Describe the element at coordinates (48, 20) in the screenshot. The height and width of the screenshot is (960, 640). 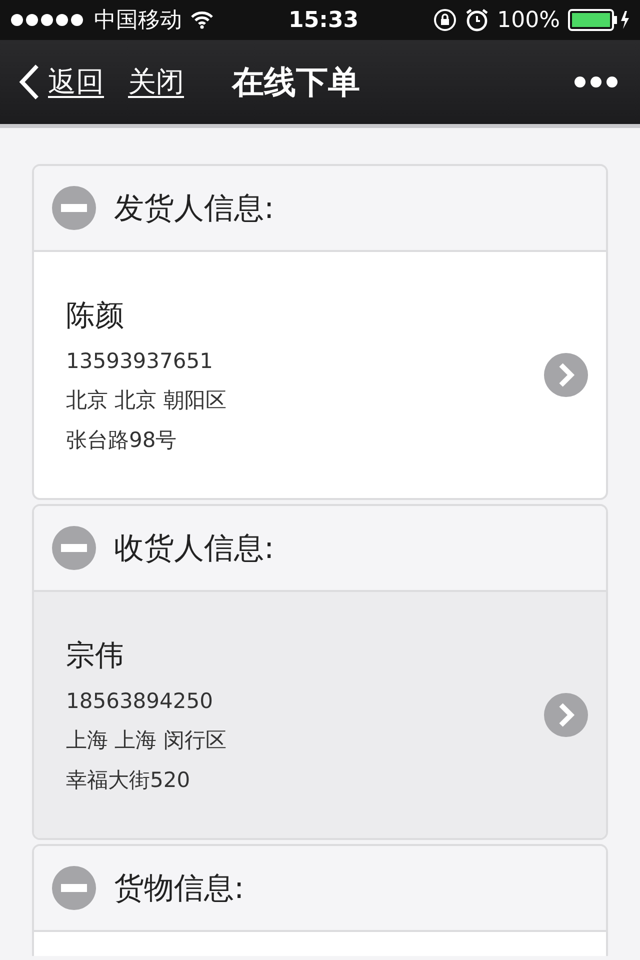
I see `signal-icon` at that location.